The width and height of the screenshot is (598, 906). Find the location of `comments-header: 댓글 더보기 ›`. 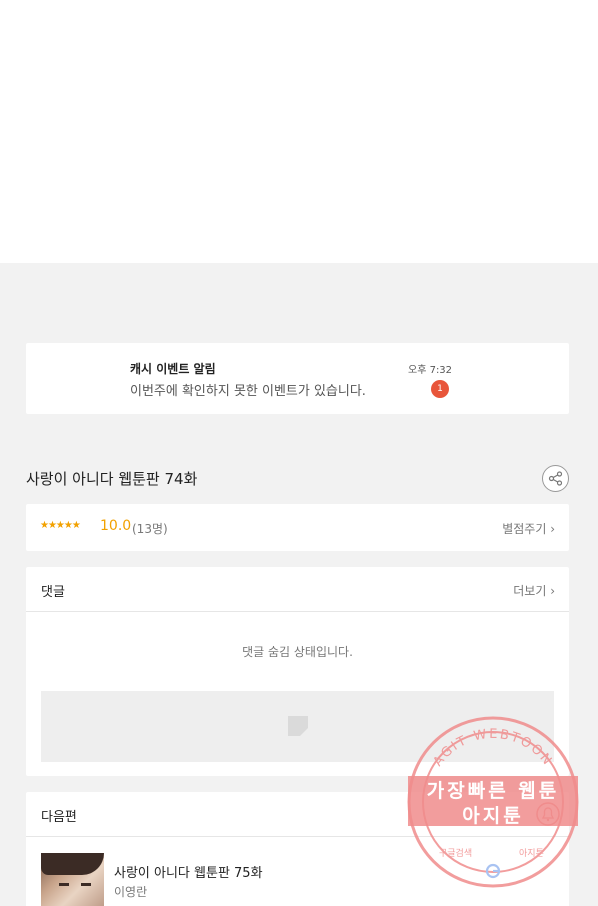

comments-header: 댓글 더보기 › is located at coordinates (297, 589).